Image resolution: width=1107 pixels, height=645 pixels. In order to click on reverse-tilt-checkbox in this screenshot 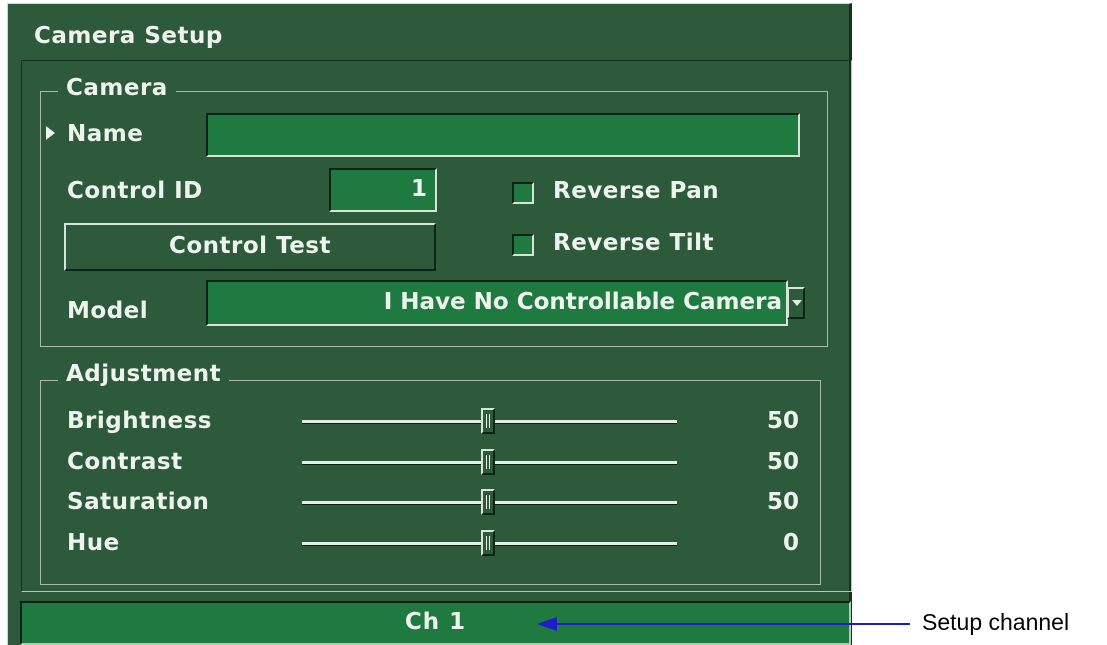, I will do `click(523, 245)`.